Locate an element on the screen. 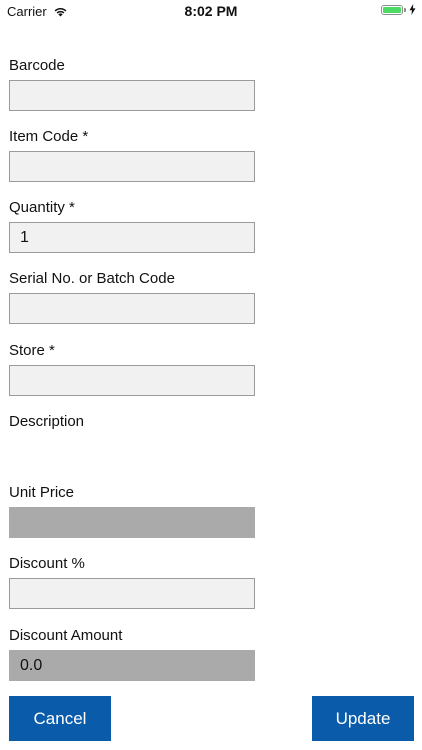  quantity-input is located at coordinates (132, 237).